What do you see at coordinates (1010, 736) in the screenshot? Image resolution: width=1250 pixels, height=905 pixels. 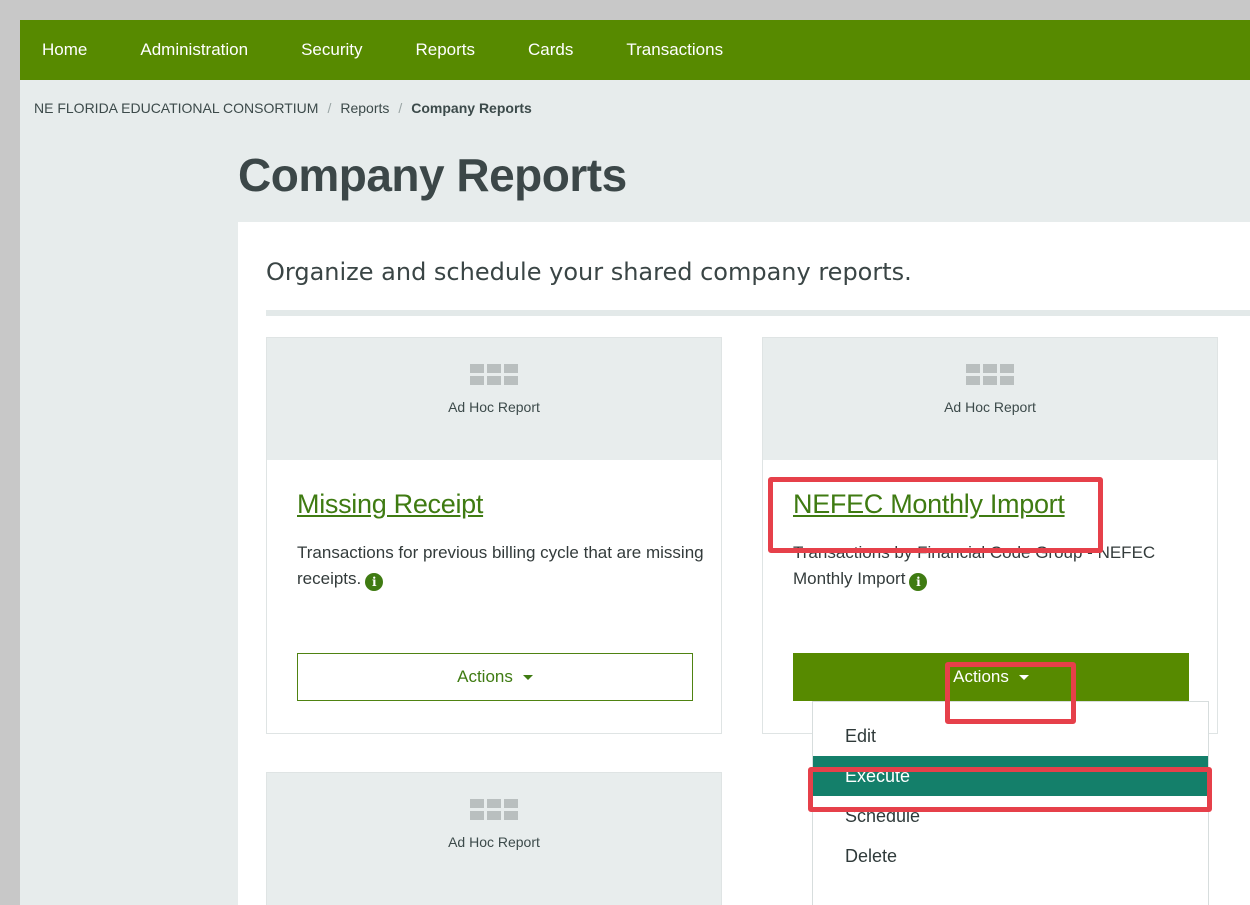 I see `menu-item-edit: Edit` at bounding box center [1010, 736].